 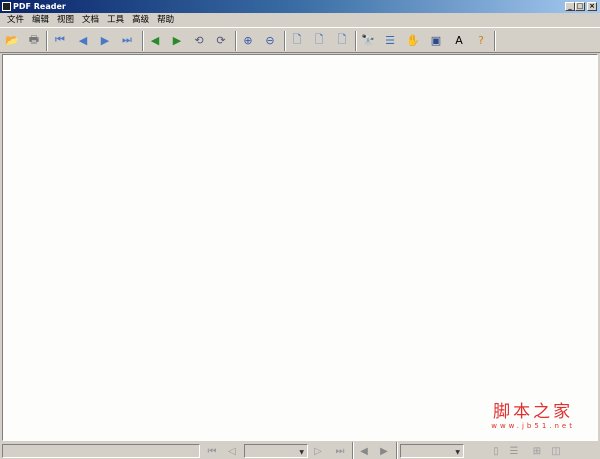 What do you see at coordinates (297, 40) in the screenshot?
I see `actual-size-icon: 🗋` at bounding box center [297, 40].